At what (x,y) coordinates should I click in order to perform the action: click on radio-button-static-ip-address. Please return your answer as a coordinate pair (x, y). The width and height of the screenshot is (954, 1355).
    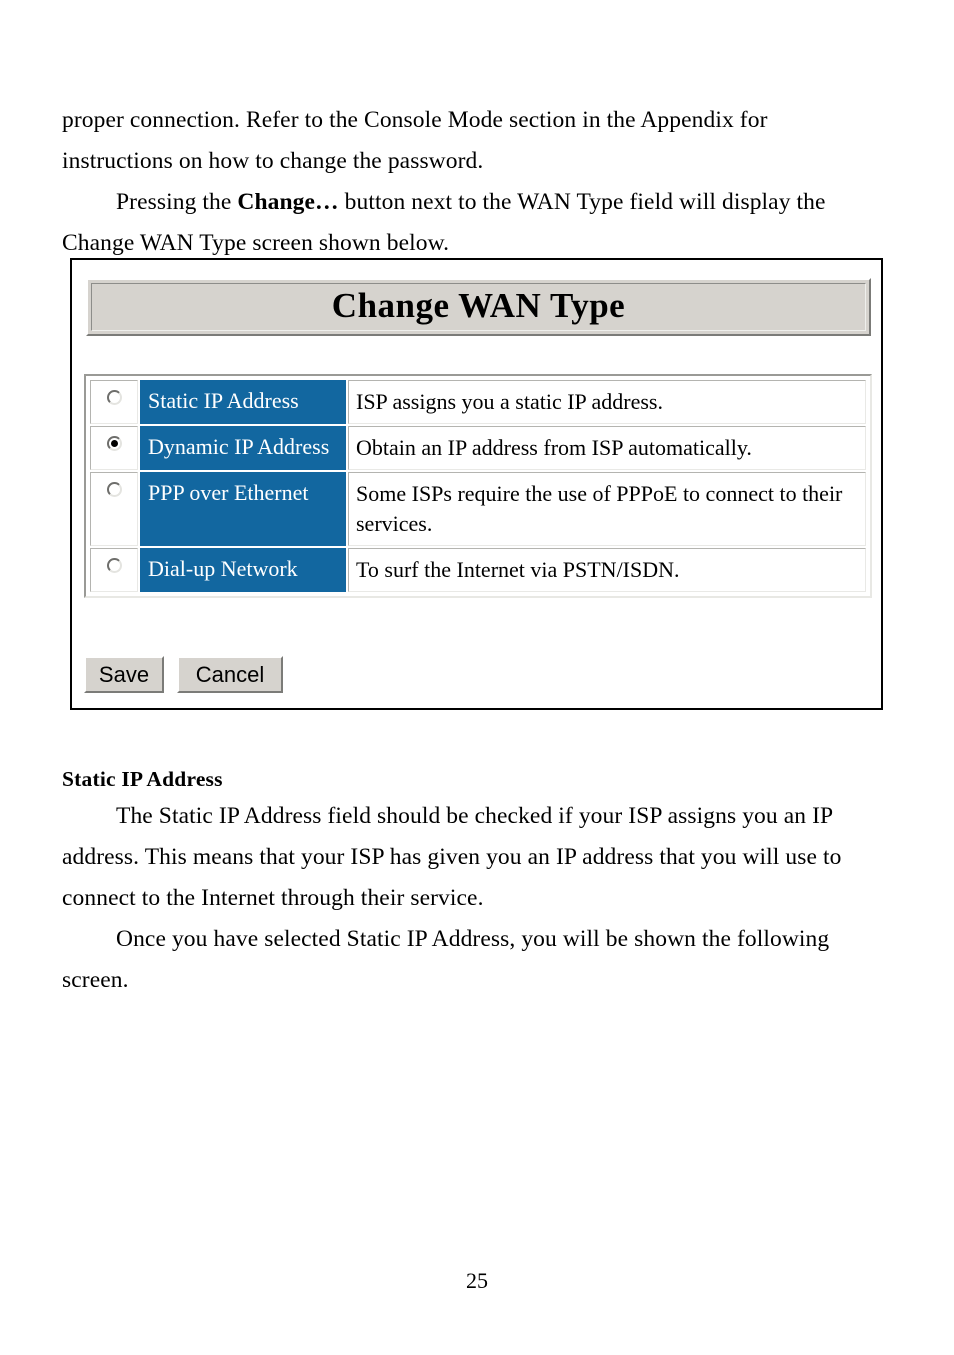
    Looking at the image, I should click on (114, 397).